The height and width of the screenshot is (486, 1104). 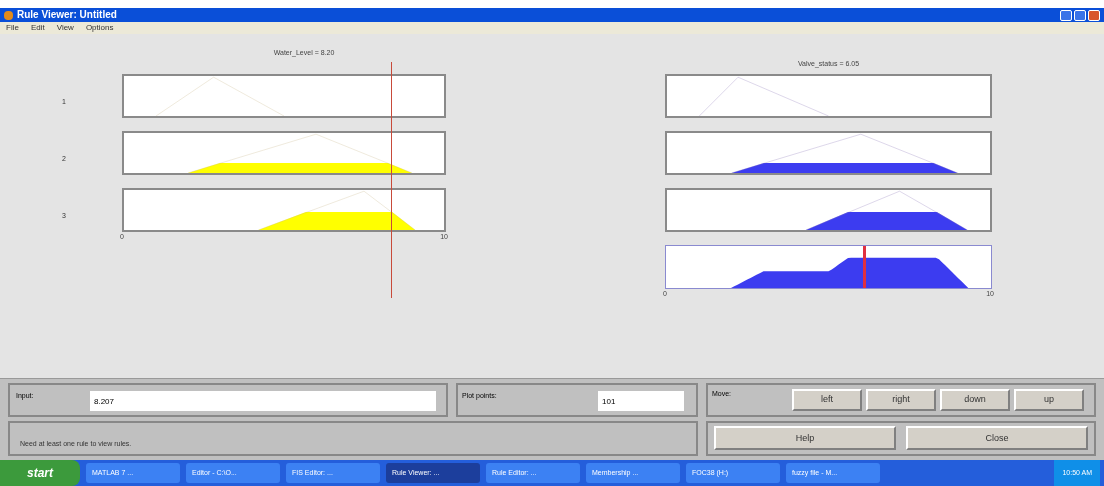 I want to click on plot-points-field: 101, so click(x=641, y=401).